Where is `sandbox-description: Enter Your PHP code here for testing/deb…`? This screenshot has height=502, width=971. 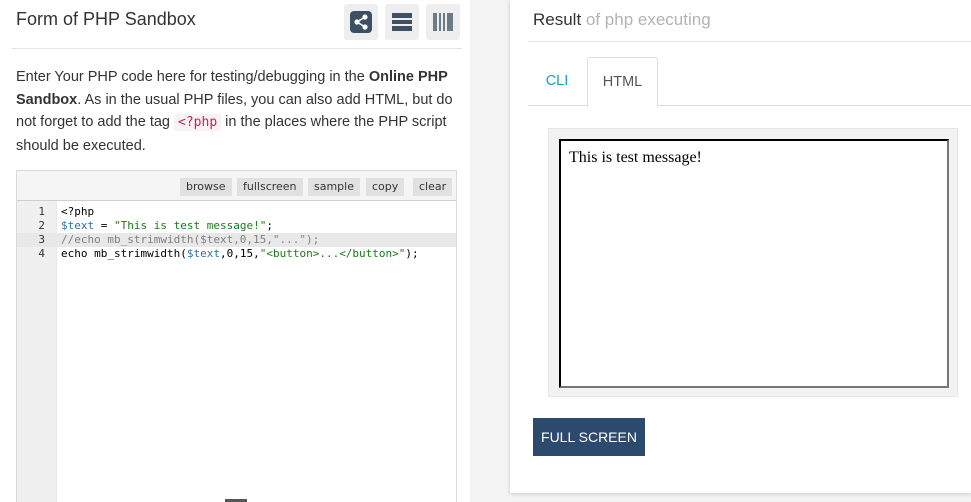
sandbox-description: Enter Your PHP code here for testing/deb… is located at coordinates (236, 111).